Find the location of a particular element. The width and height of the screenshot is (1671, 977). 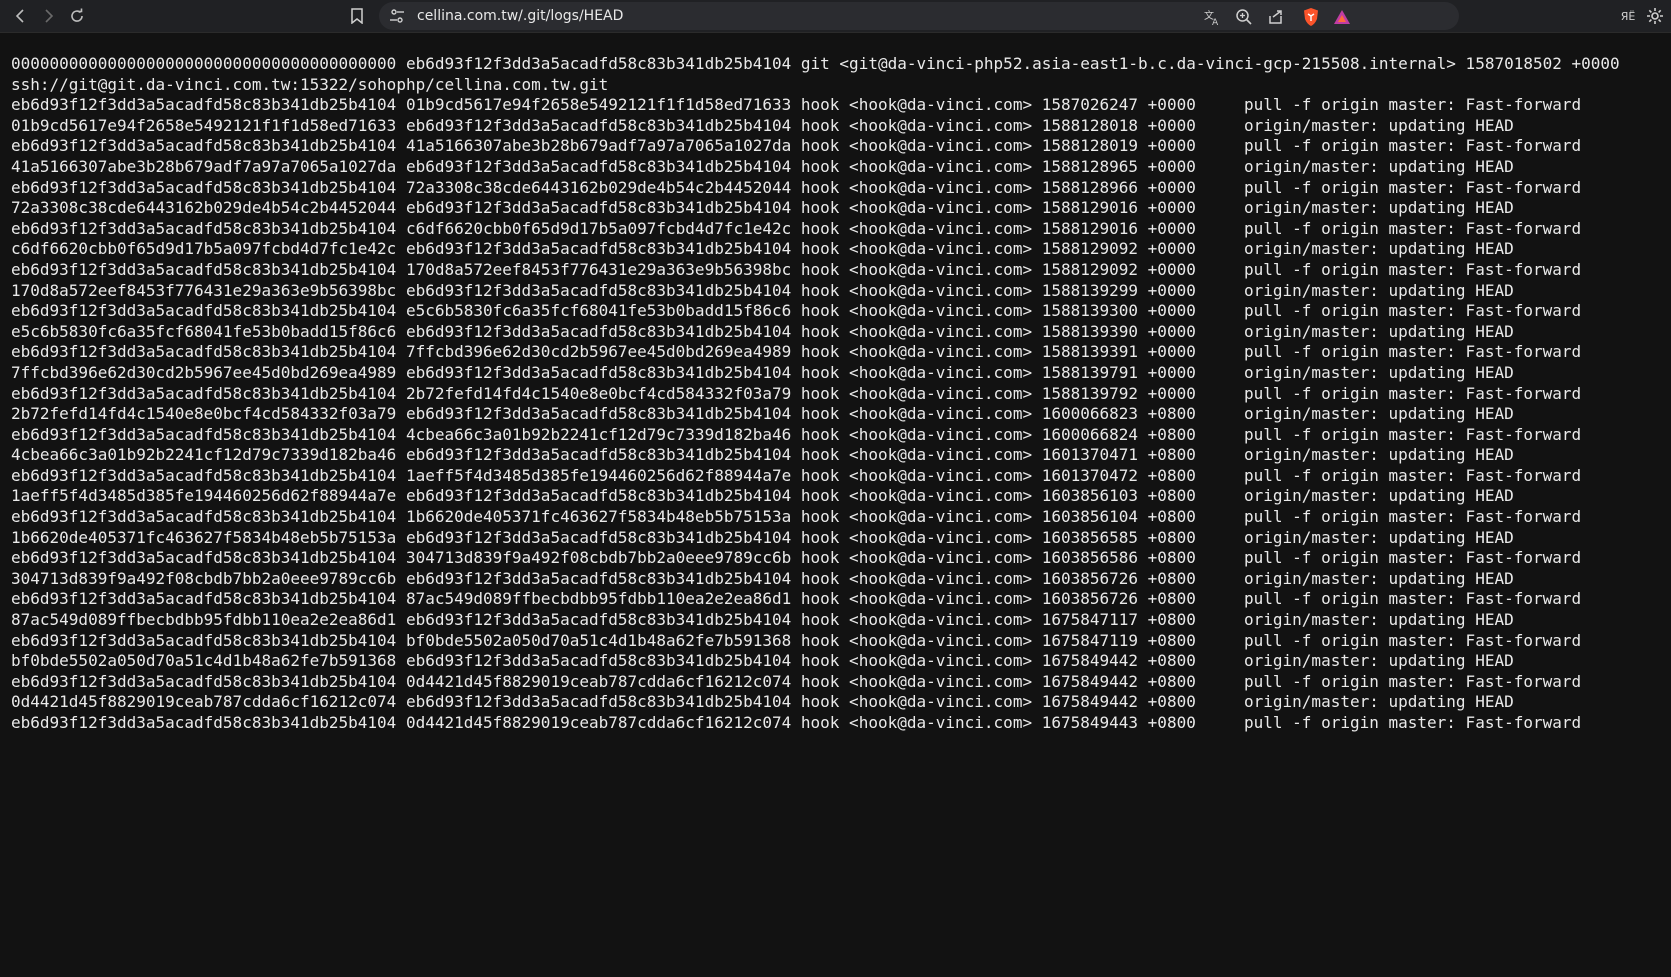

zoom-icon is located at coordinates (1244, 17).